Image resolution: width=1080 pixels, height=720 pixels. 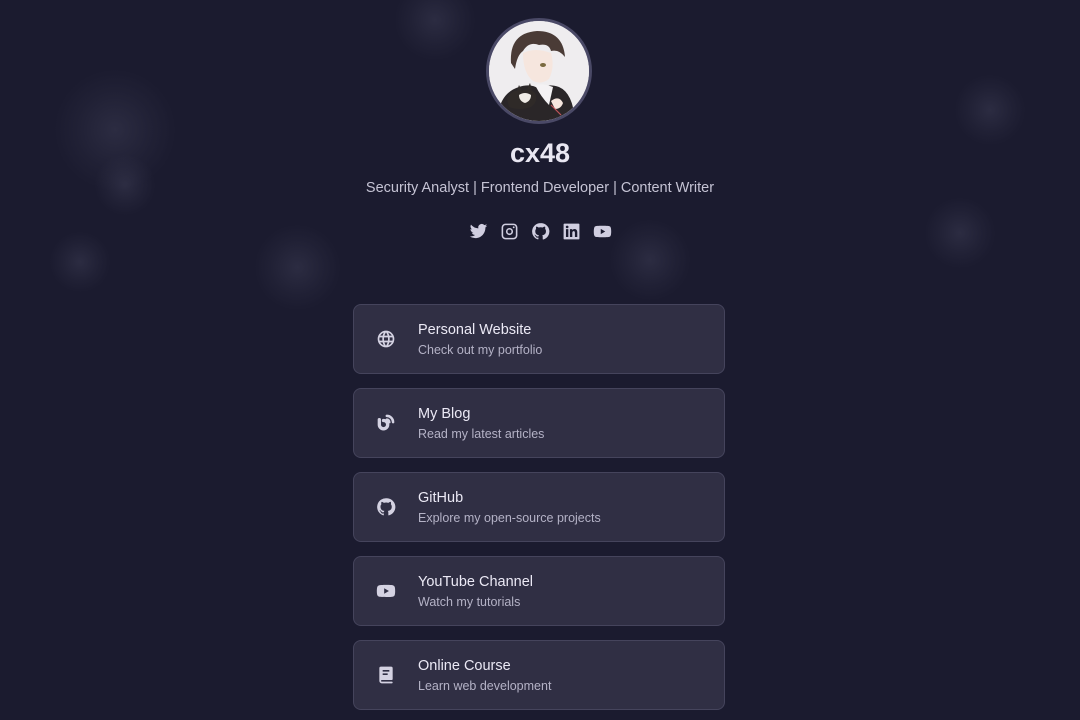 I want to click on link-title: Personal Website, so click(x=475, y=329).